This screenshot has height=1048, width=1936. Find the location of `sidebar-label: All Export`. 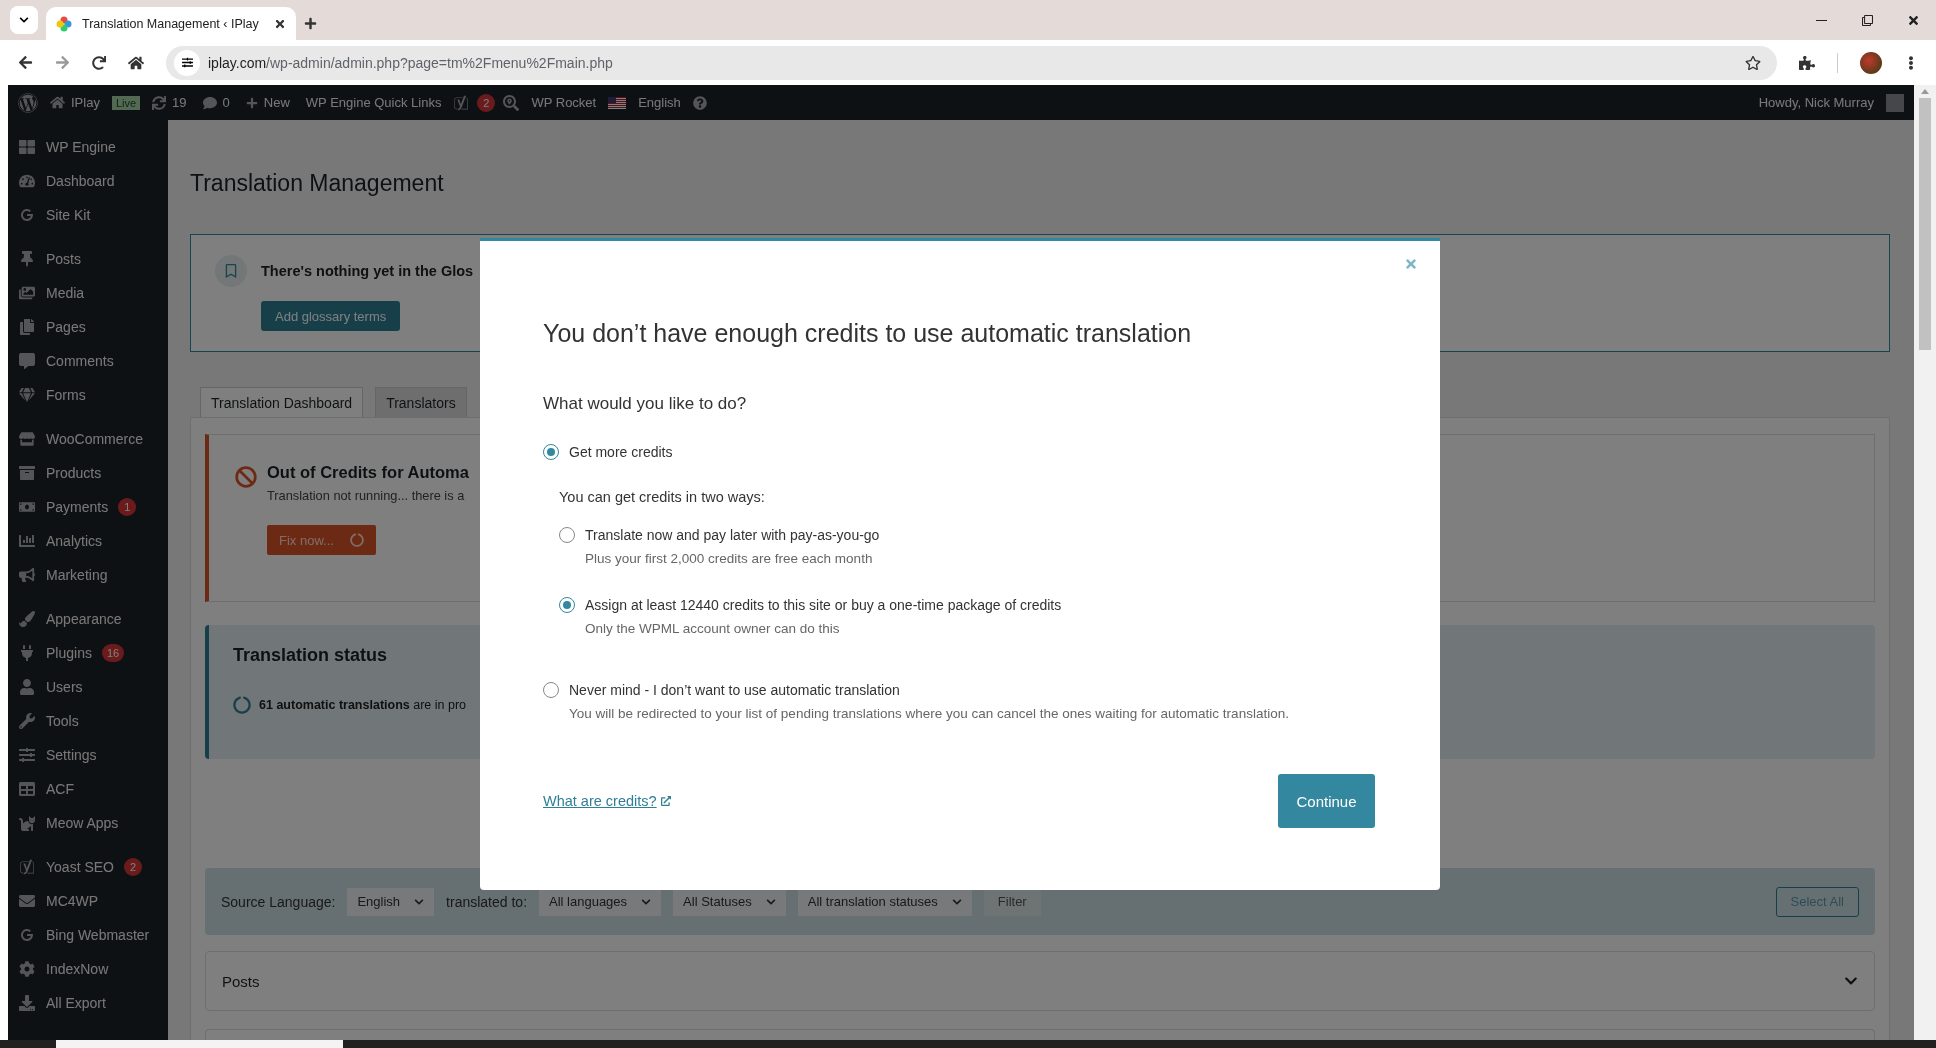

sidebar-label: All Export is located at coordinates (76, 1003).